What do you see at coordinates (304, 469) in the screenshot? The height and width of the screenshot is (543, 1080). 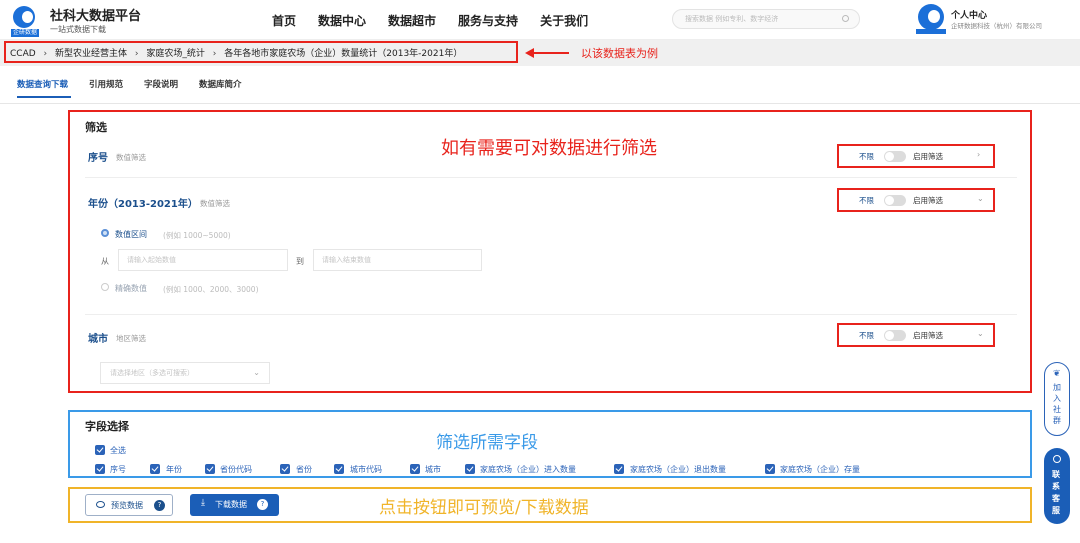 I see `field-checkbox-label: 省份` at bounding box center [304, 469].